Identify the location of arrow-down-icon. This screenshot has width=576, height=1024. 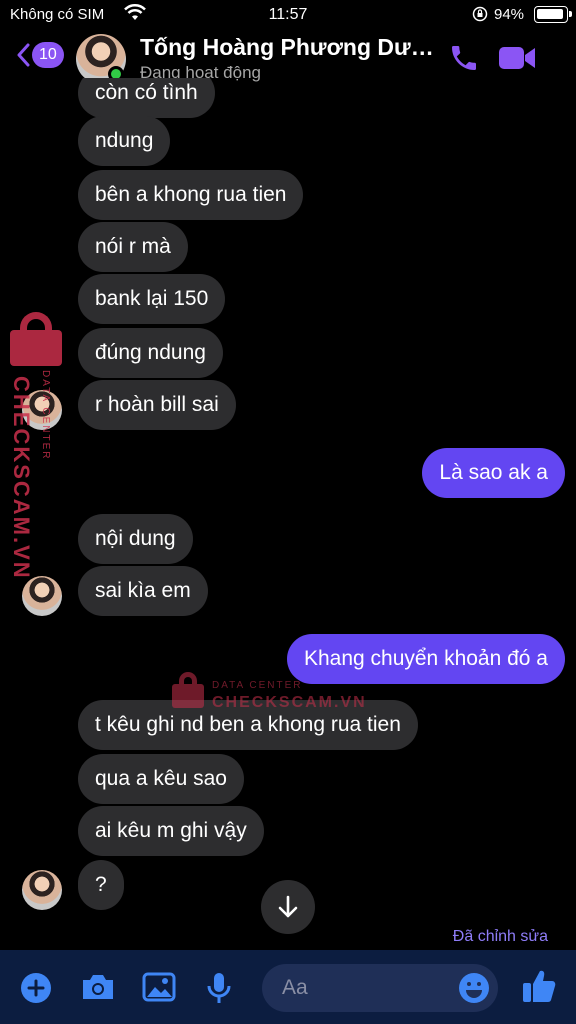
(288, 906).